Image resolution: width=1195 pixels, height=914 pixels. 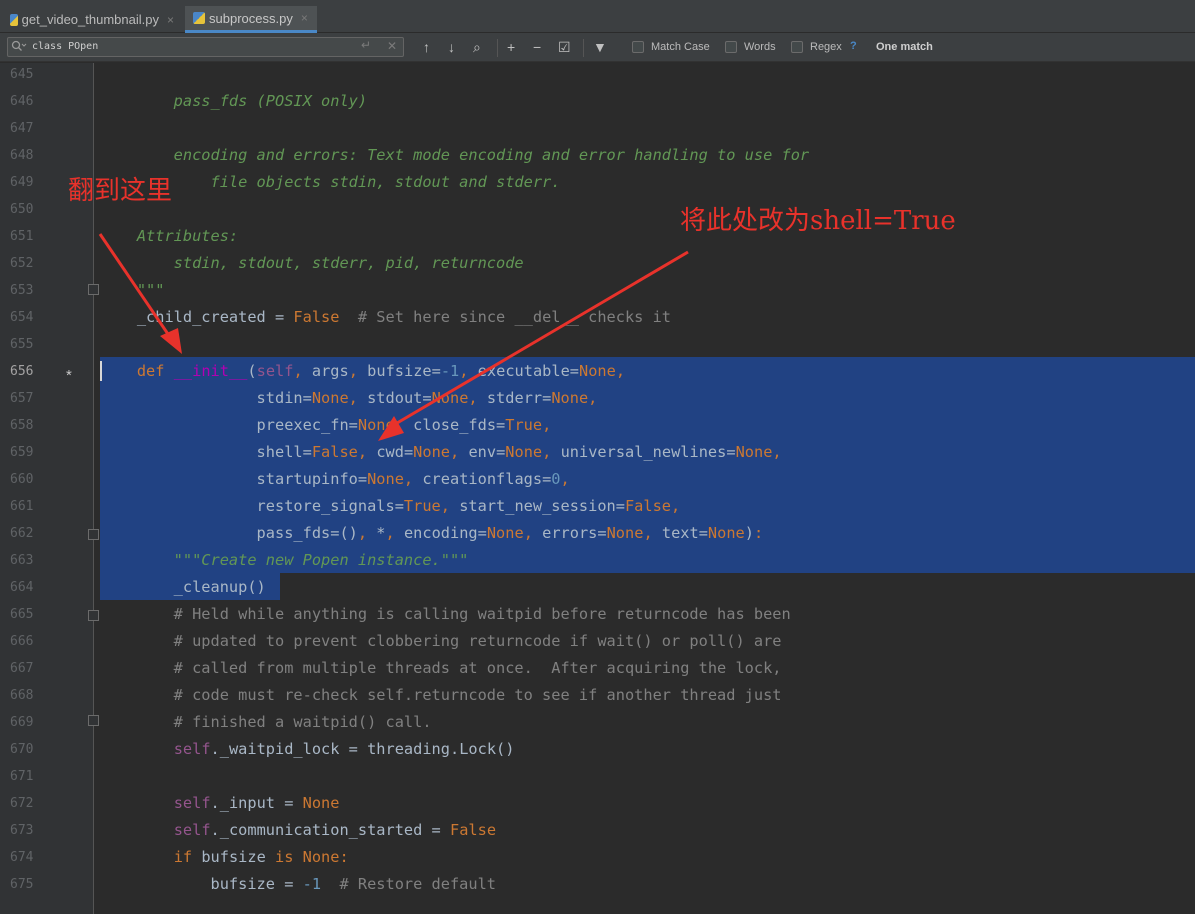 I want to click on line-number: 655, so click(x=22, y=344).